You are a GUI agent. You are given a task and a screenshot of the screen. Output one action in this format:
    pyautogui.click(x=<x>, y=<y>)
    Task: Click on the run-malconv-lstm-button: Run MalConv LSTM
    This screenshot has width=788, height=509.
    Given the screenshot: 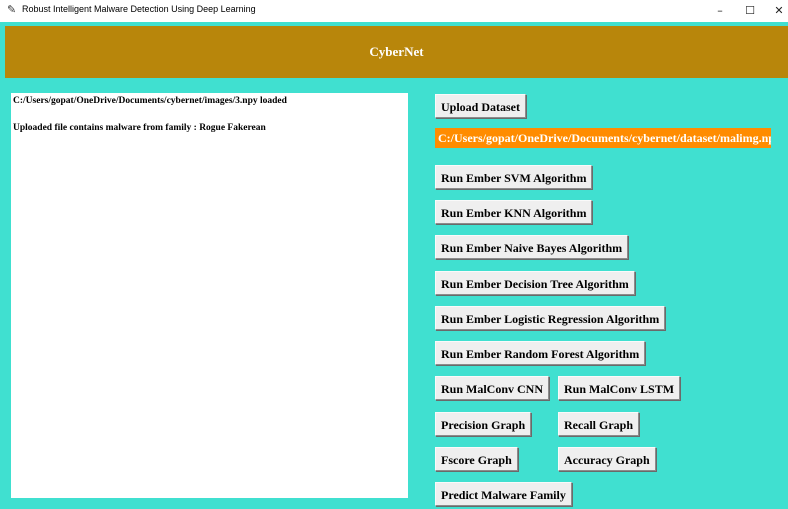 What is the action you would take?
    pyautogui.click(x=619, y=388)
    